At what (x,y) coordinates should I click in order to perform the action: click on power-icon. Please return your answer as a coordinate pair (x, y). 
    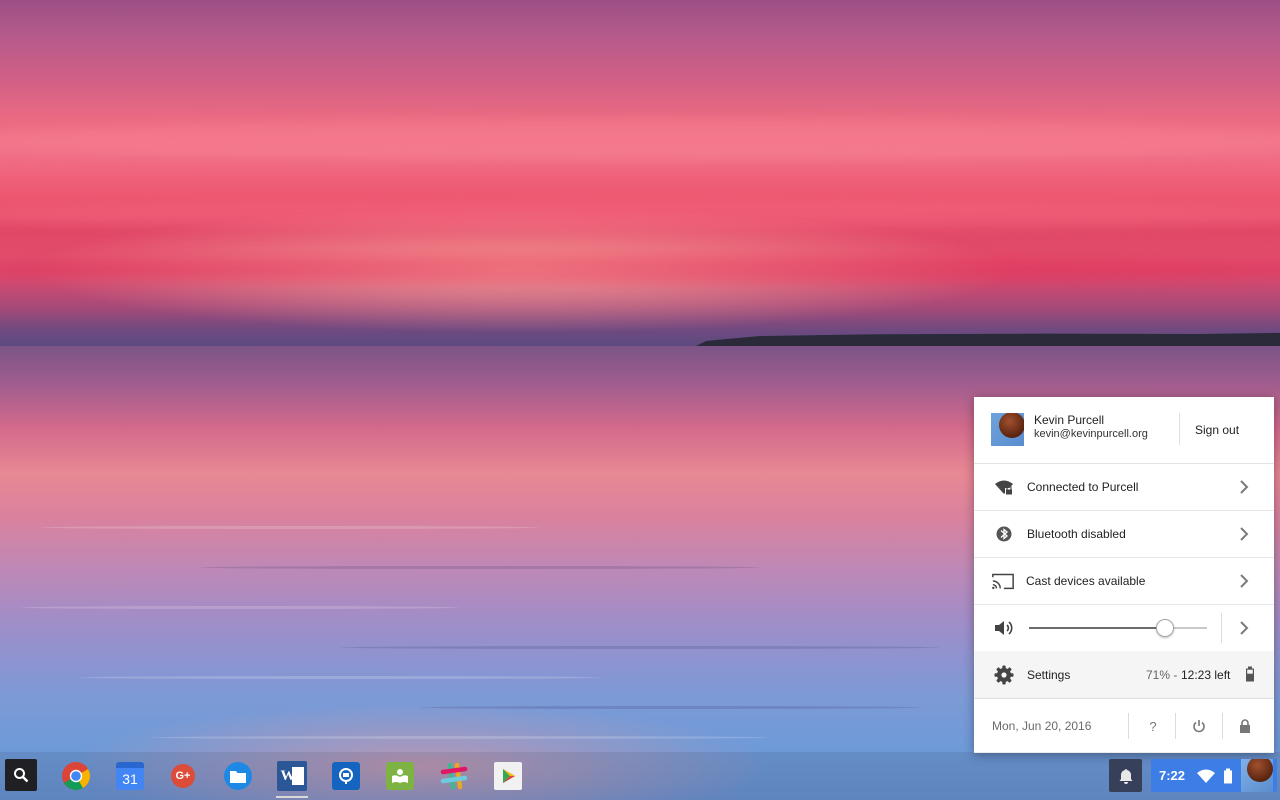
    Looking at the image, I should click on (1199, 726).